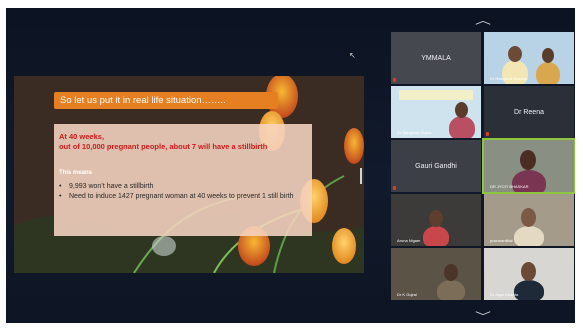  What do you see at coordinates (483, 315) in the screenshot?
I see `chevron-down-icon: ﹀` at bounding box center [483, 315].